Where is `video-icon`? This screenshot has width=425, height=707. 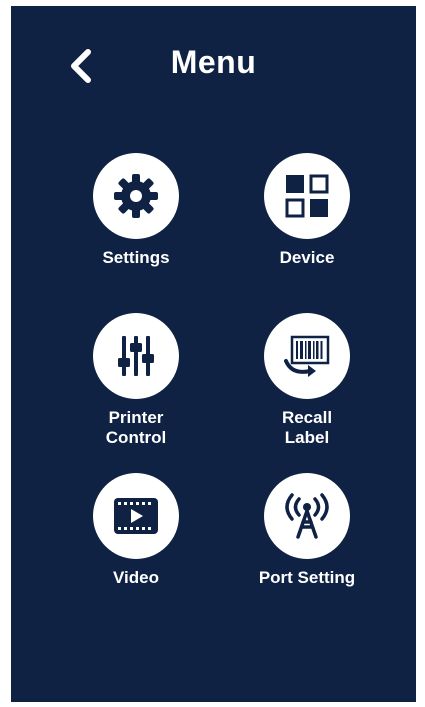
video-icon is located at coordinates (136, 516).